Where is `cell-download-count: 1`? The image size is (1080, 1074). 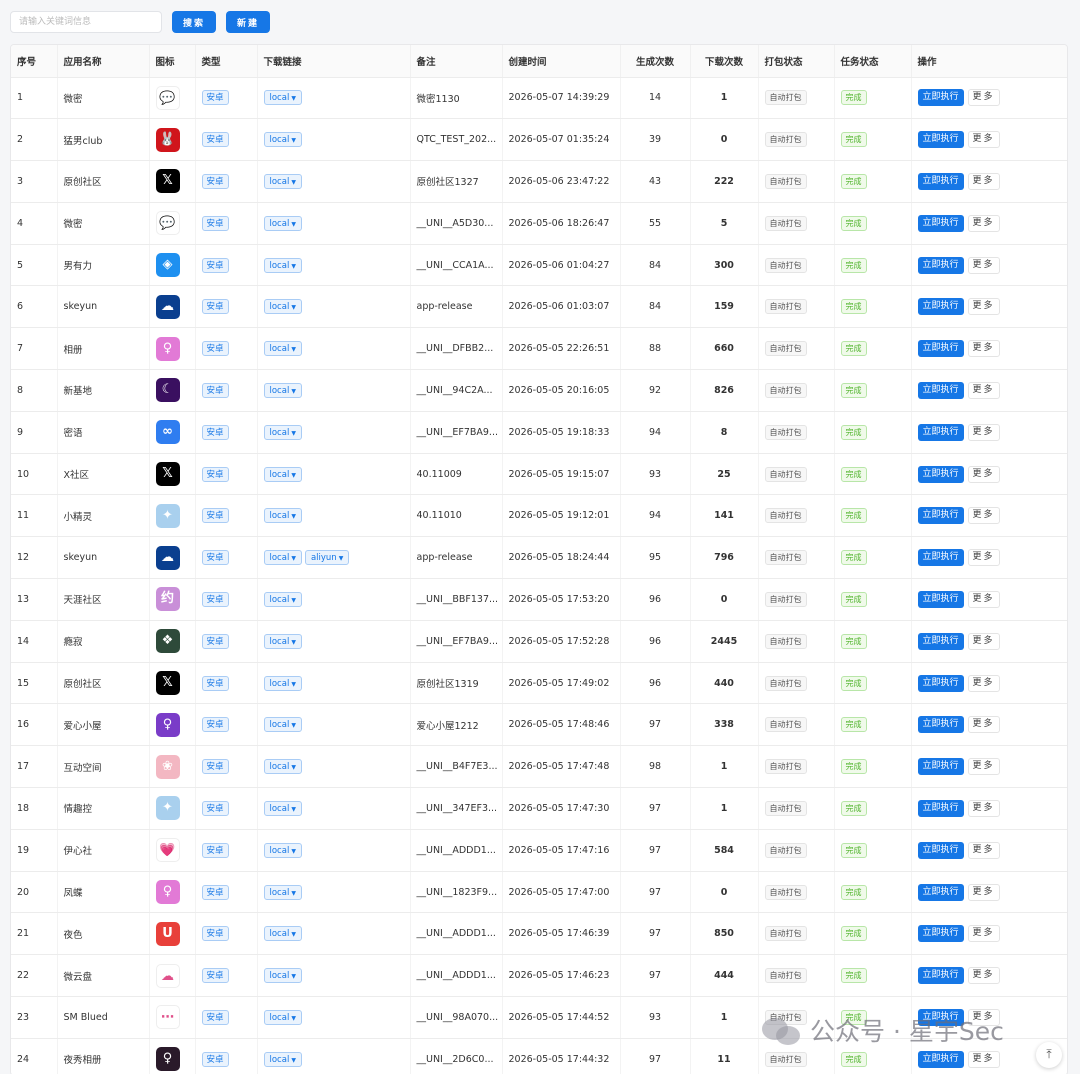 cell-download-count: 1 is located at coordinates (724, 98).